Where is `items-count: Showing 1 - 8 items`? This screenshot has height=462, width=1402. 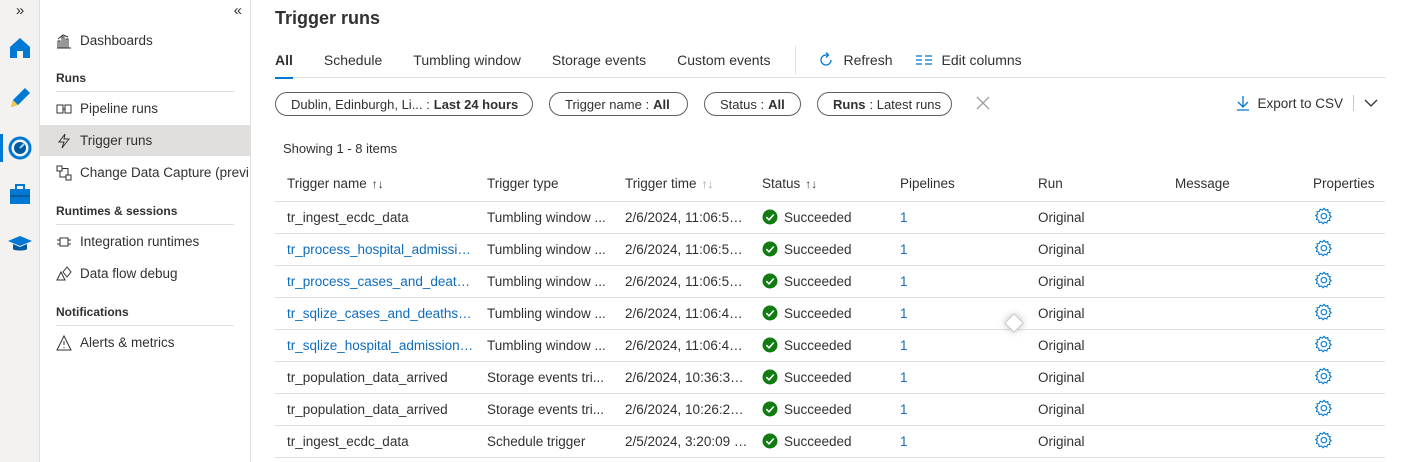
items-count: Showing 1 - 8 items is located at coordinates (340, 148).